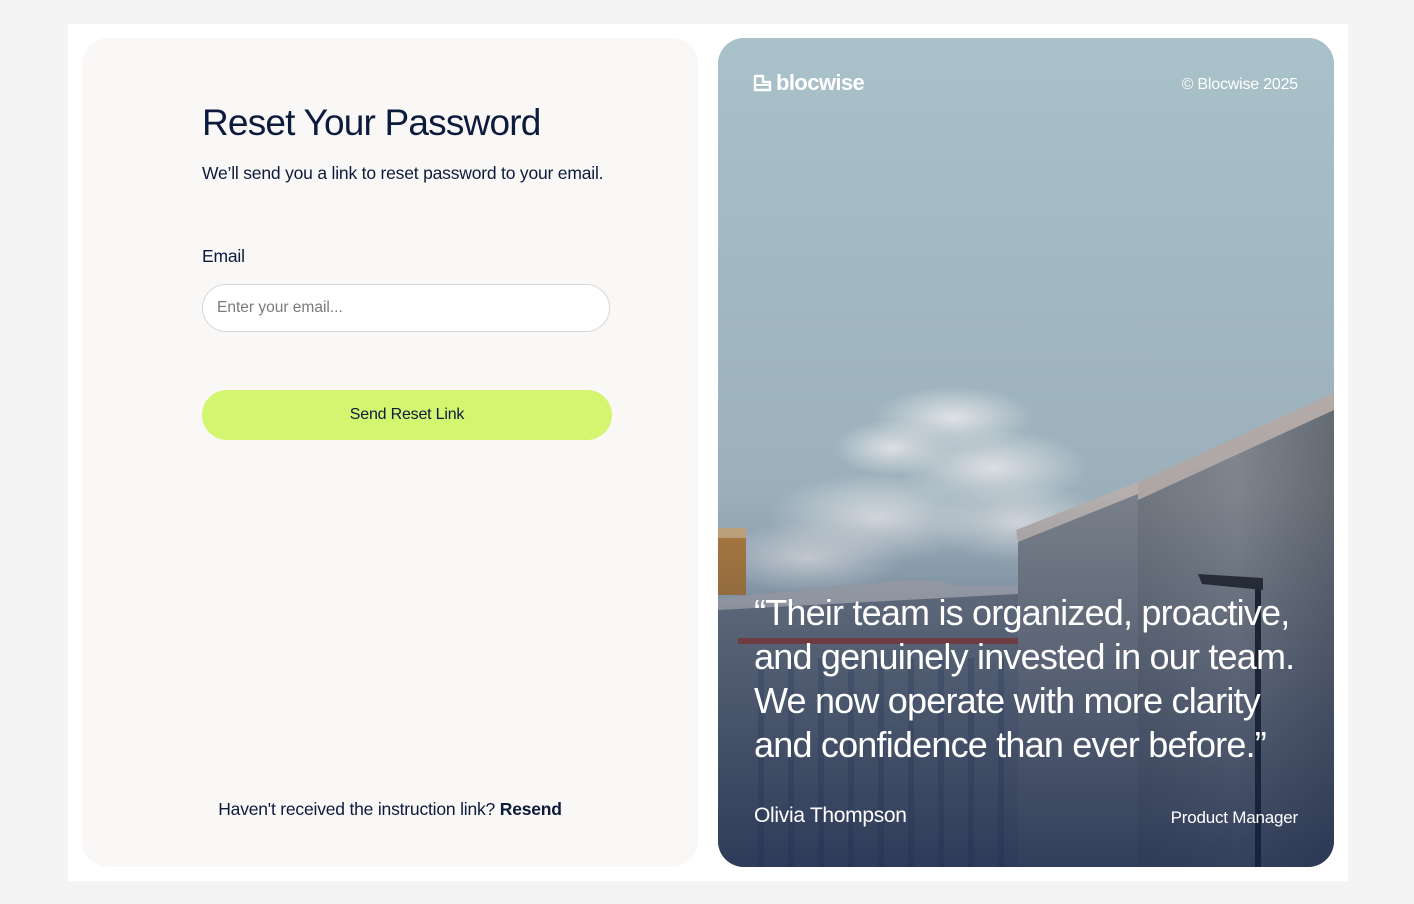 The image size is (1414, 904). Describe the element at coordinates (407, 415) in the screenshot. I see `send-reset-link-button: Send Reset Link` at that location.